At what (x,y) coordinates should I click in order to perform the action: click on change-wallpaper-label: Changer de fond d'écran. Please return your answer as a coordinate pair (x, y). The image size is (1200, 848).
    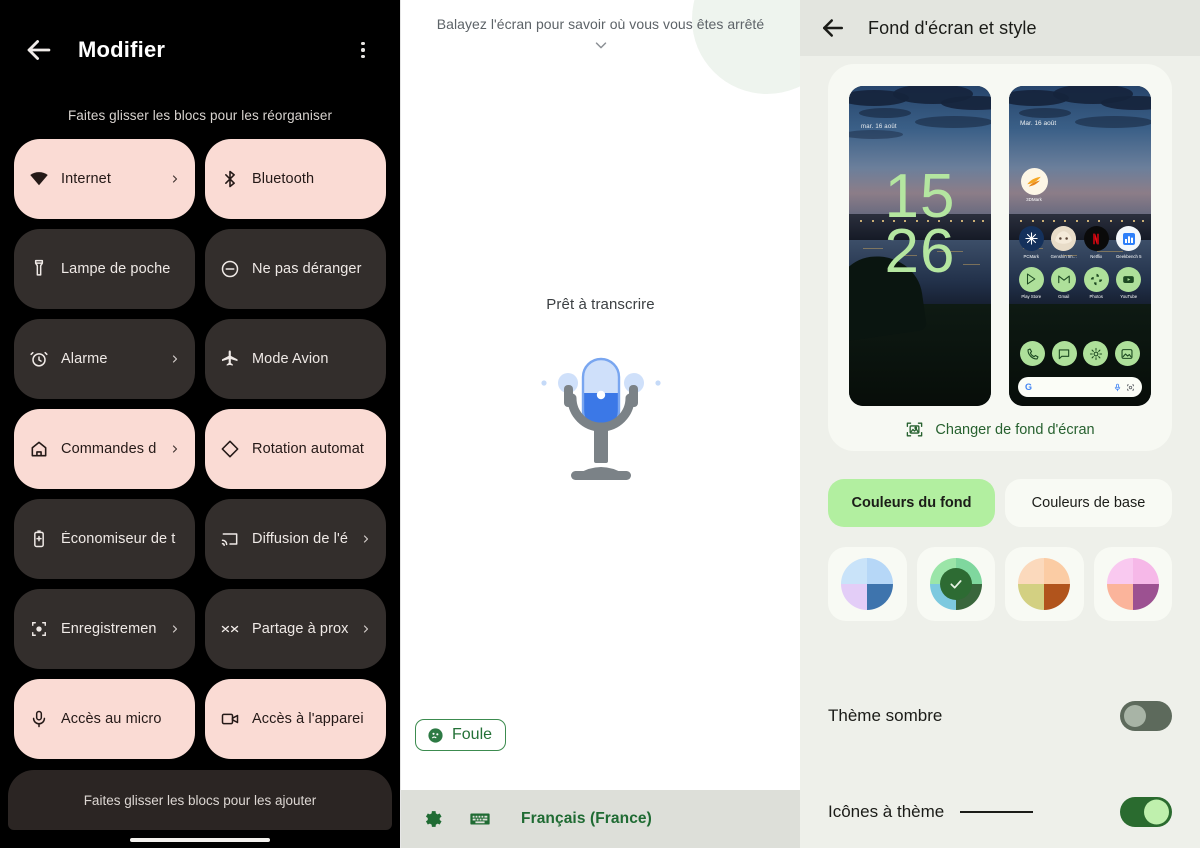
    Looking at the image, I should click on (1015, 429).